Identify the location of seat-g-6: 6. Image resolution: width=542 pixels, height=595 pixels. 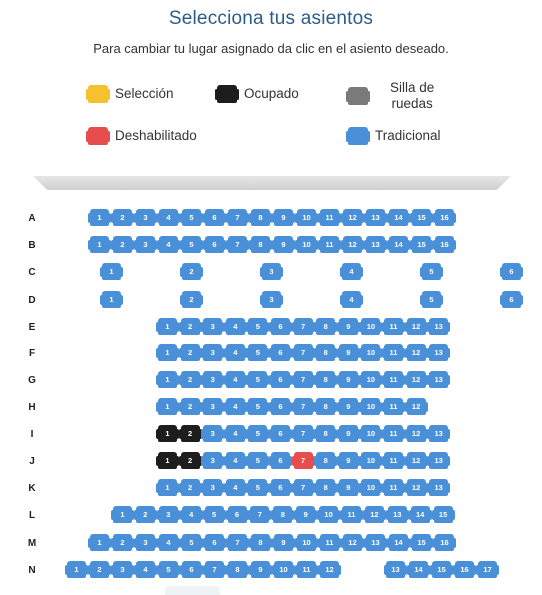
(280, 379).